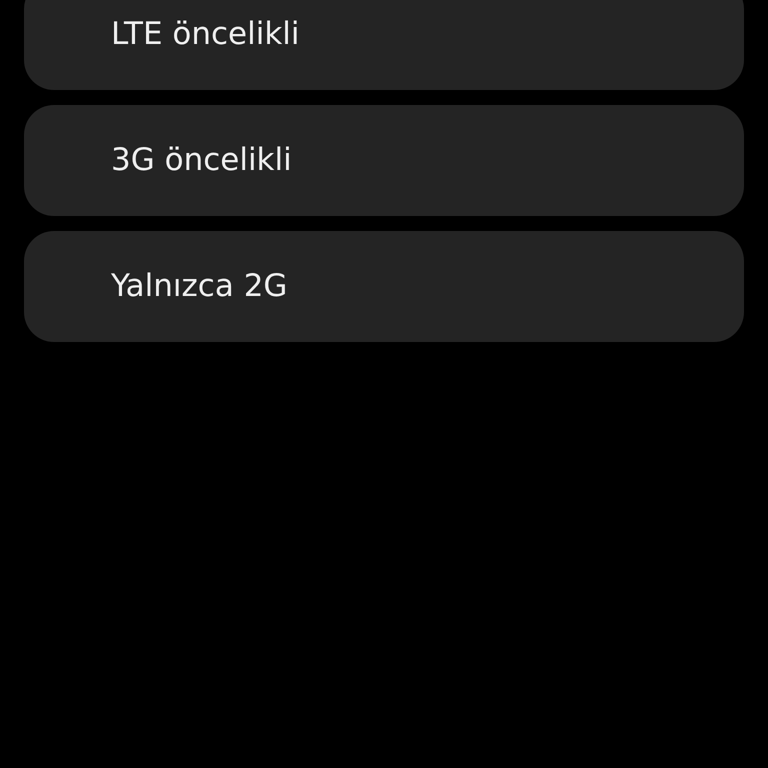 The width and height of the screenshot is (768, 768). I want to click on network-mode-option: Yalnızca 2G, so click(384, 286).